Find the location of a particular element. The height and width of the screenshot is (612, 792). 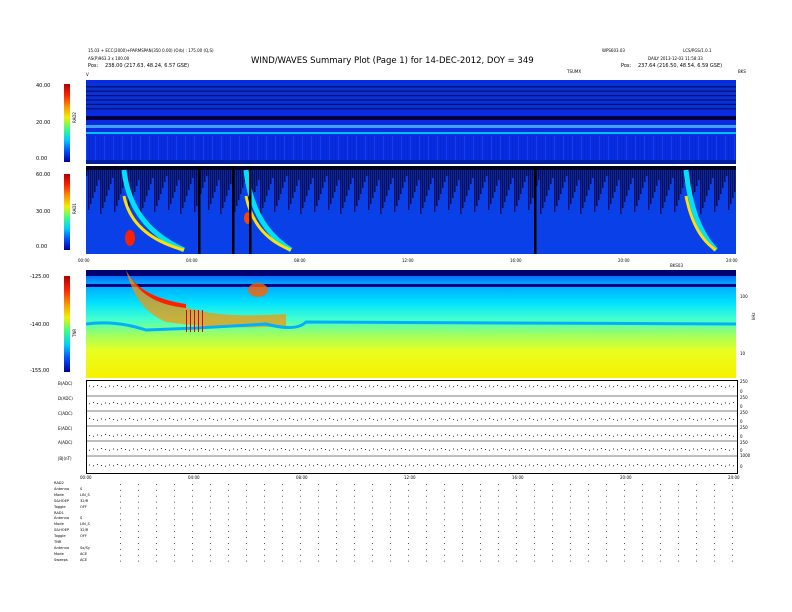

mode-row: Mode ACE is located at coordinates (70, 554).